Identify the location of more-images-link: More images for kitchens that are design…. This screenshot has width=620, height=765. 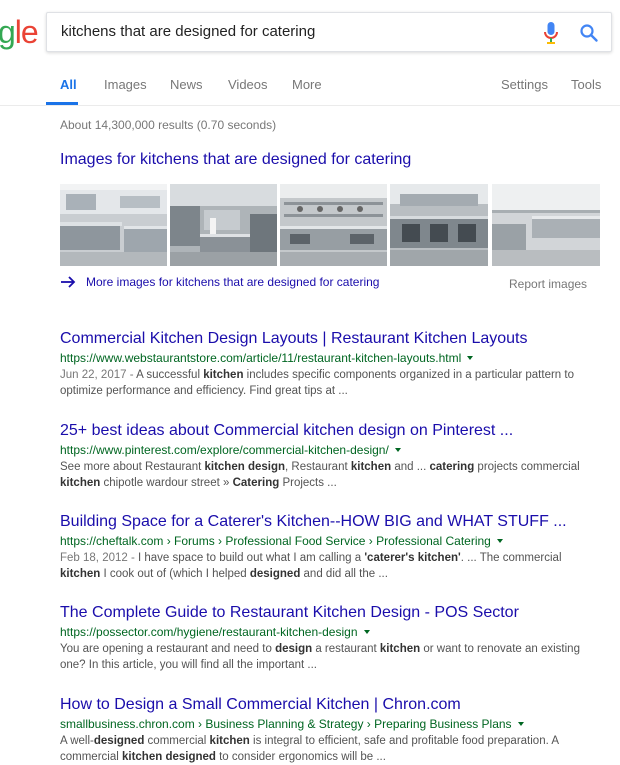
(219, 282).